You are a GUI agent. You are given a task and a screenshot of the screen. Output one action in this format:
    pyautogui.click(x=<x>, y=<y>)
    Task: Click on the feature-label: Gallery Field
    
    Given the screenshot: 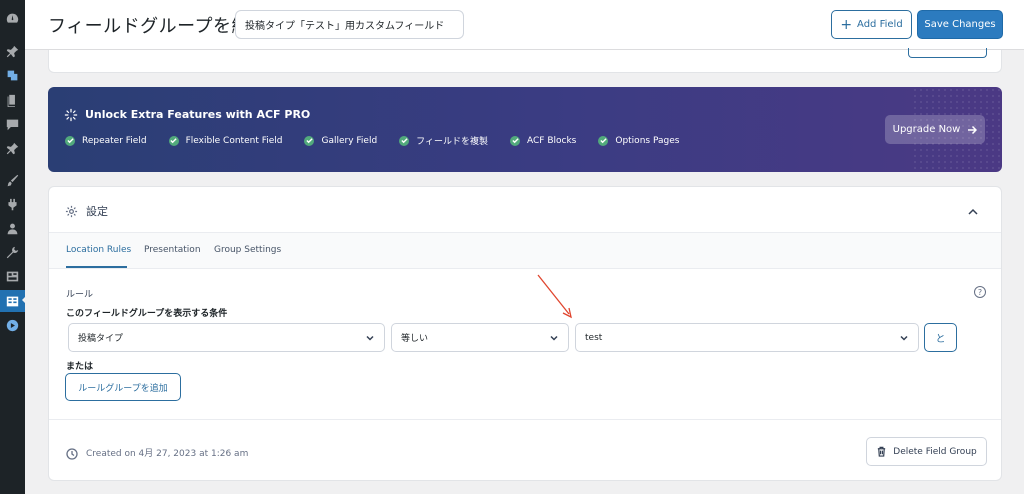 What is the action you would take?
    pyautogui.click(x=349, y=140)
    